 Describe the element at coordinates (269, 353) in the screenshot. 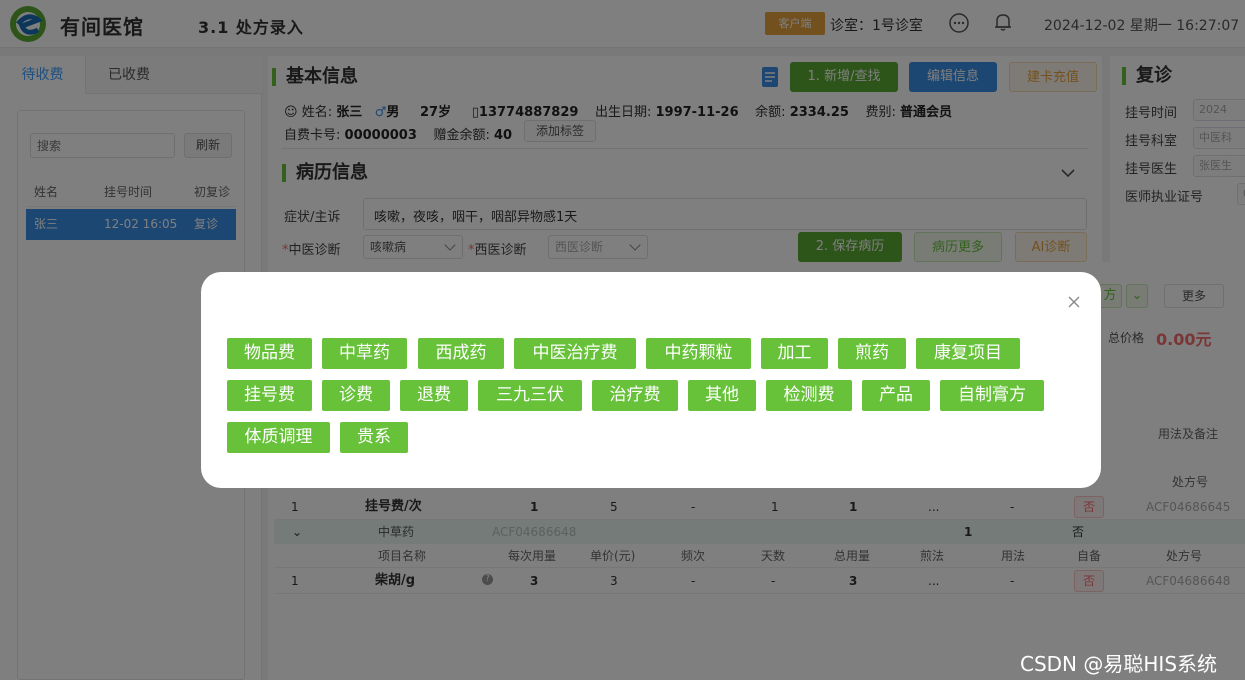

I see `fee-tag: 物品费` at that location.